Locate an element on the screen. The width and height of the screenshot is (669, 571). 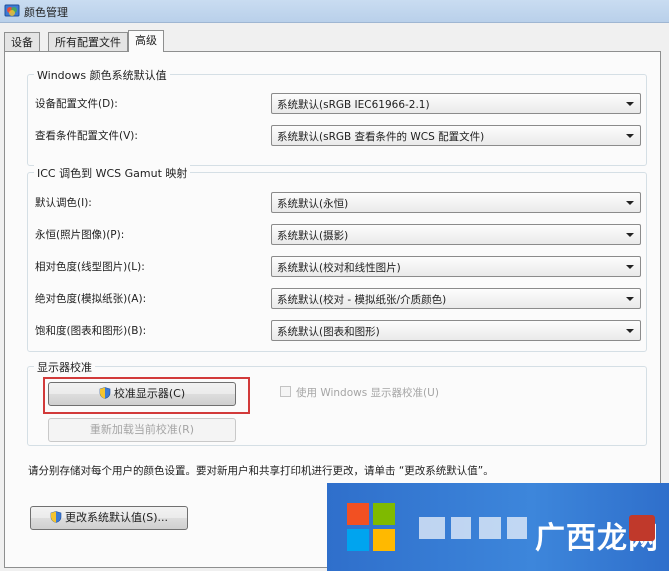
saturation-label: 饱和度(图表和图形)(B): is located at coordinates (91, 331).